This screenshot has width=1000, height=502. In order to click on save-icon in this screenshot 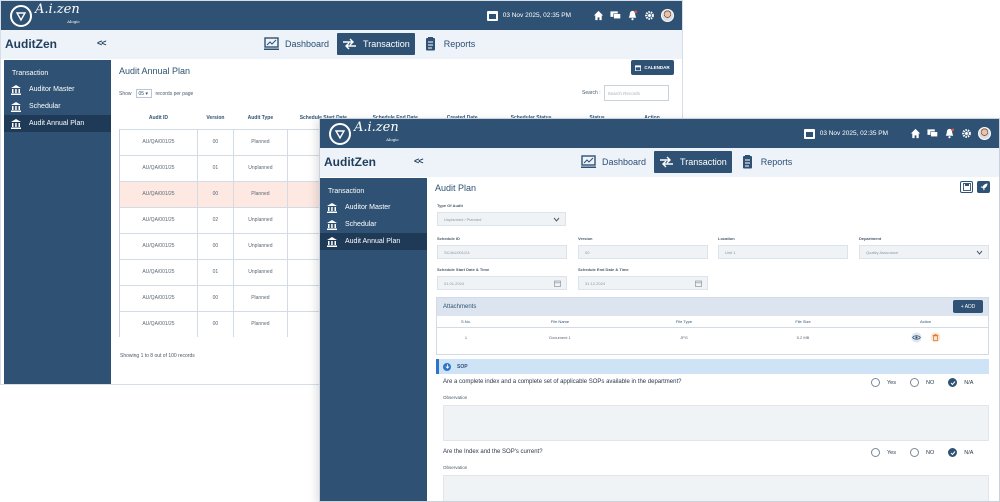, I will do `click(966, 187)`.